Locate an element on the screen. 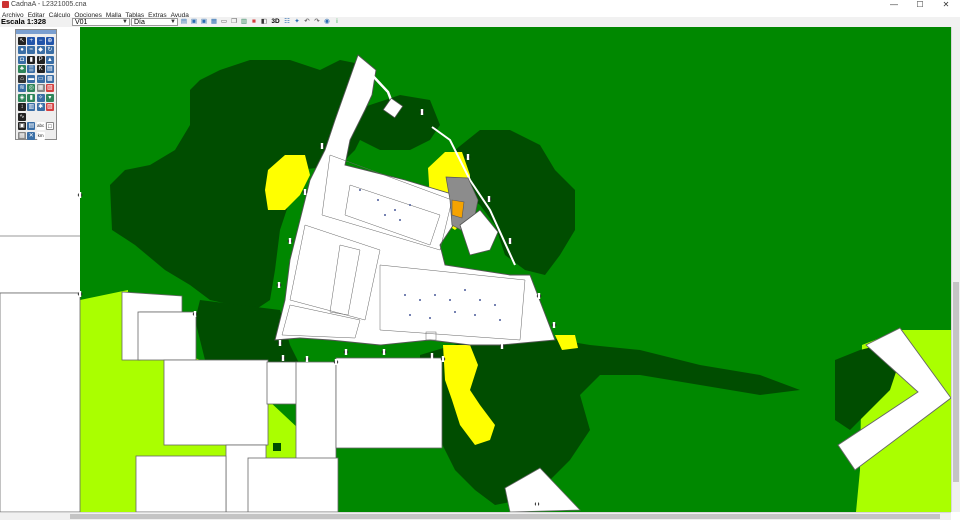  grid-icon: ▦ is located at coordinates (22, 135).